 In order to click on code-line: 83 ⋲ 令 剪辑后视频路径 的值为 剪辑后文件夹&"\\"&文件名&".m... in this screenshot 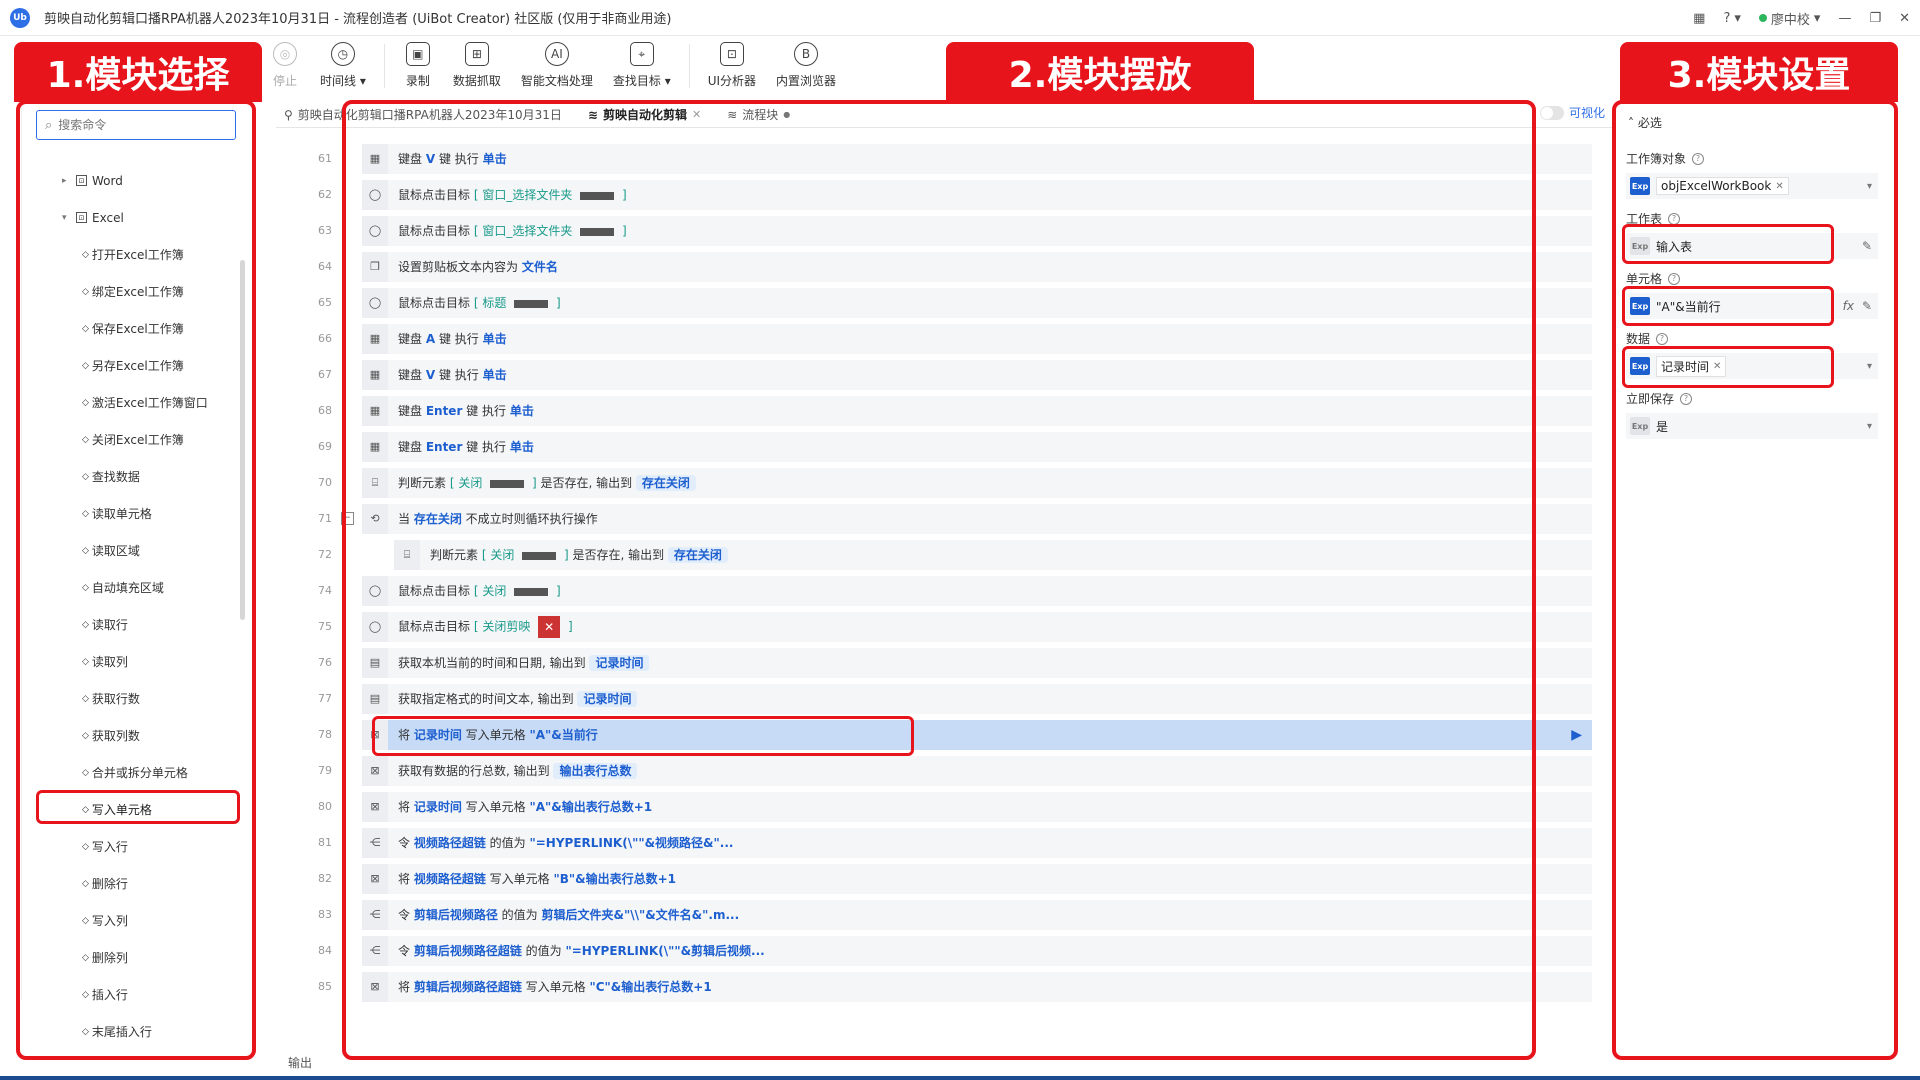, I will do `click(941, 914)`.